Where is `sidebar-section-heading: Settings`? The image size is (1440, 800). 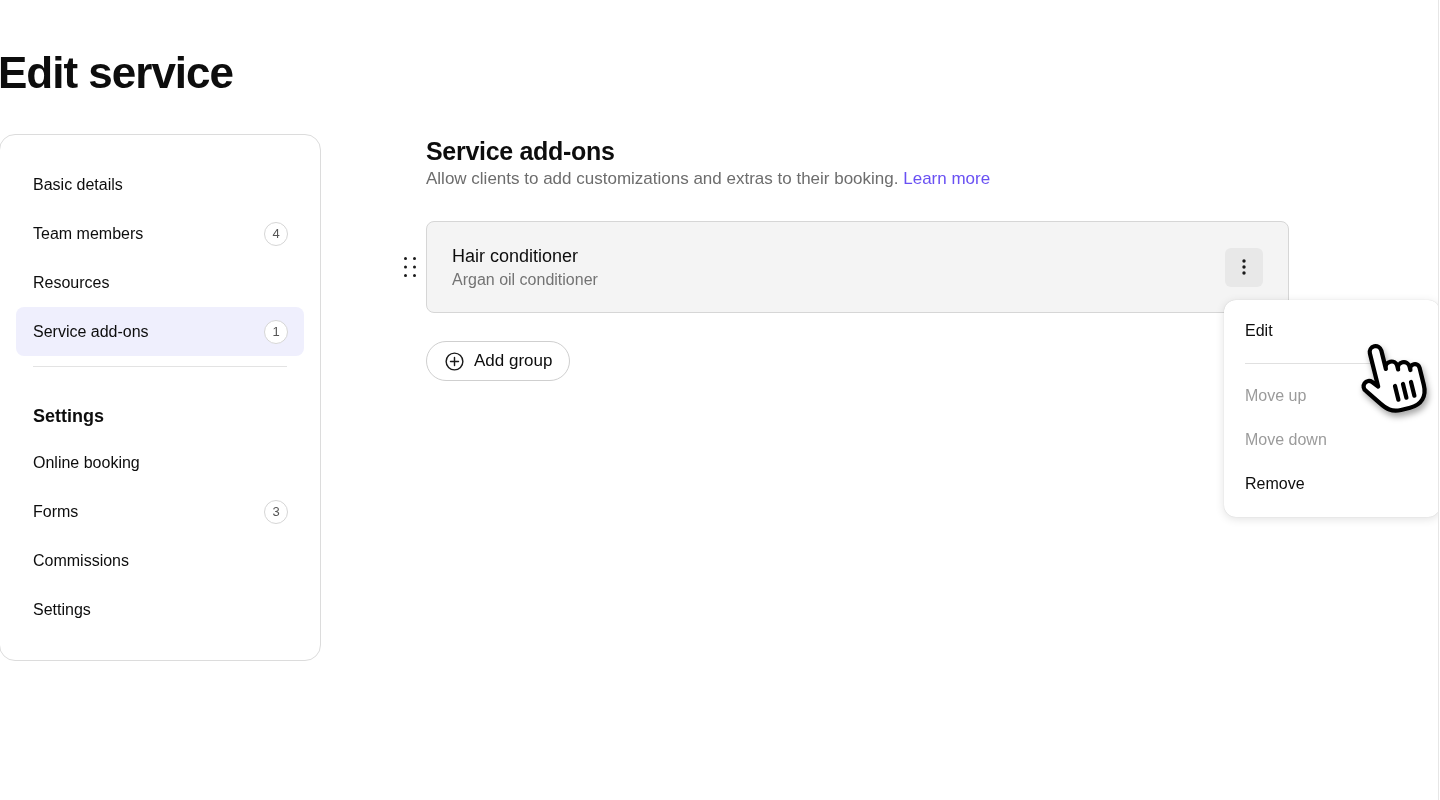
sidebar-section-heading: Settings is located at coordinates (68, 416).